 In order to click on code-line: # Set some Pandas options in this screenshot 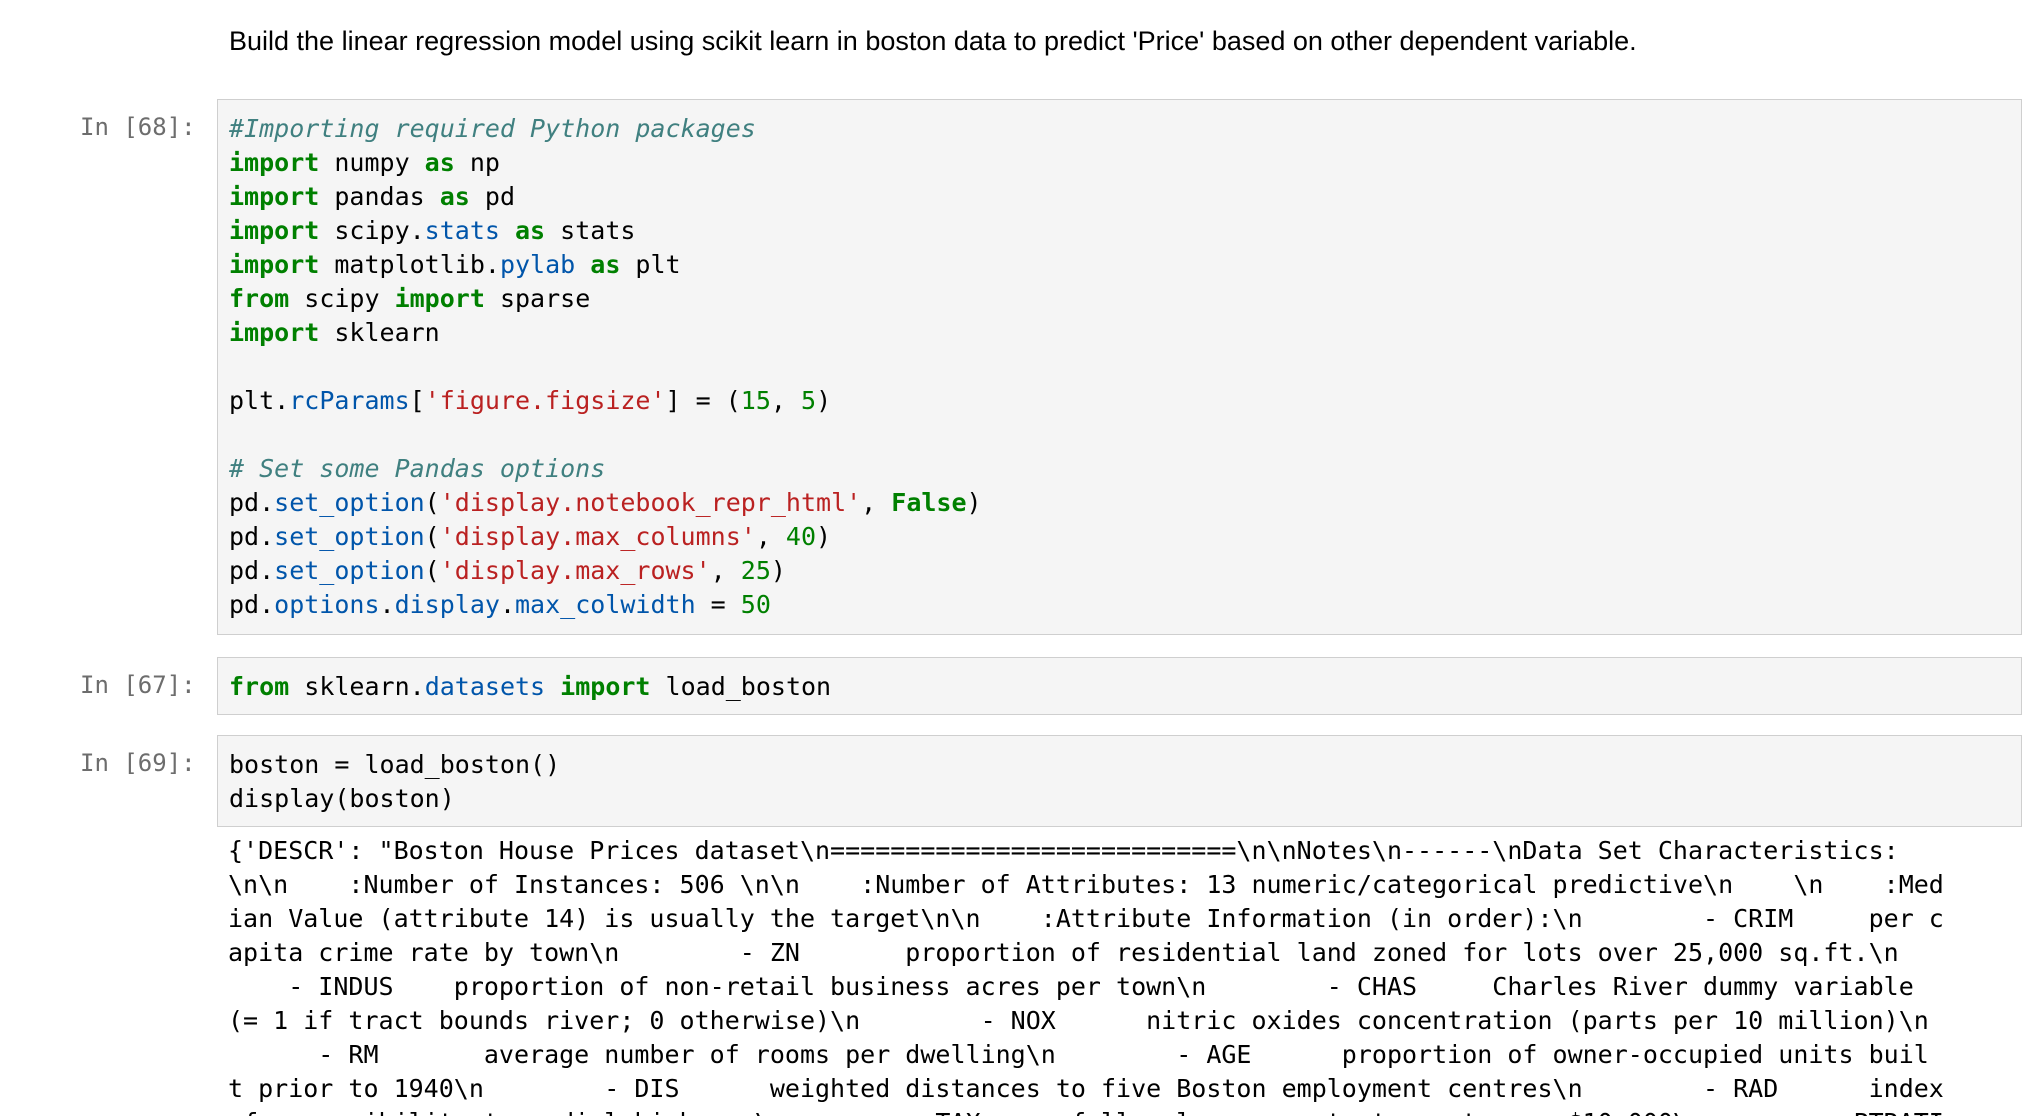, I will do `click(1119, 469)`.